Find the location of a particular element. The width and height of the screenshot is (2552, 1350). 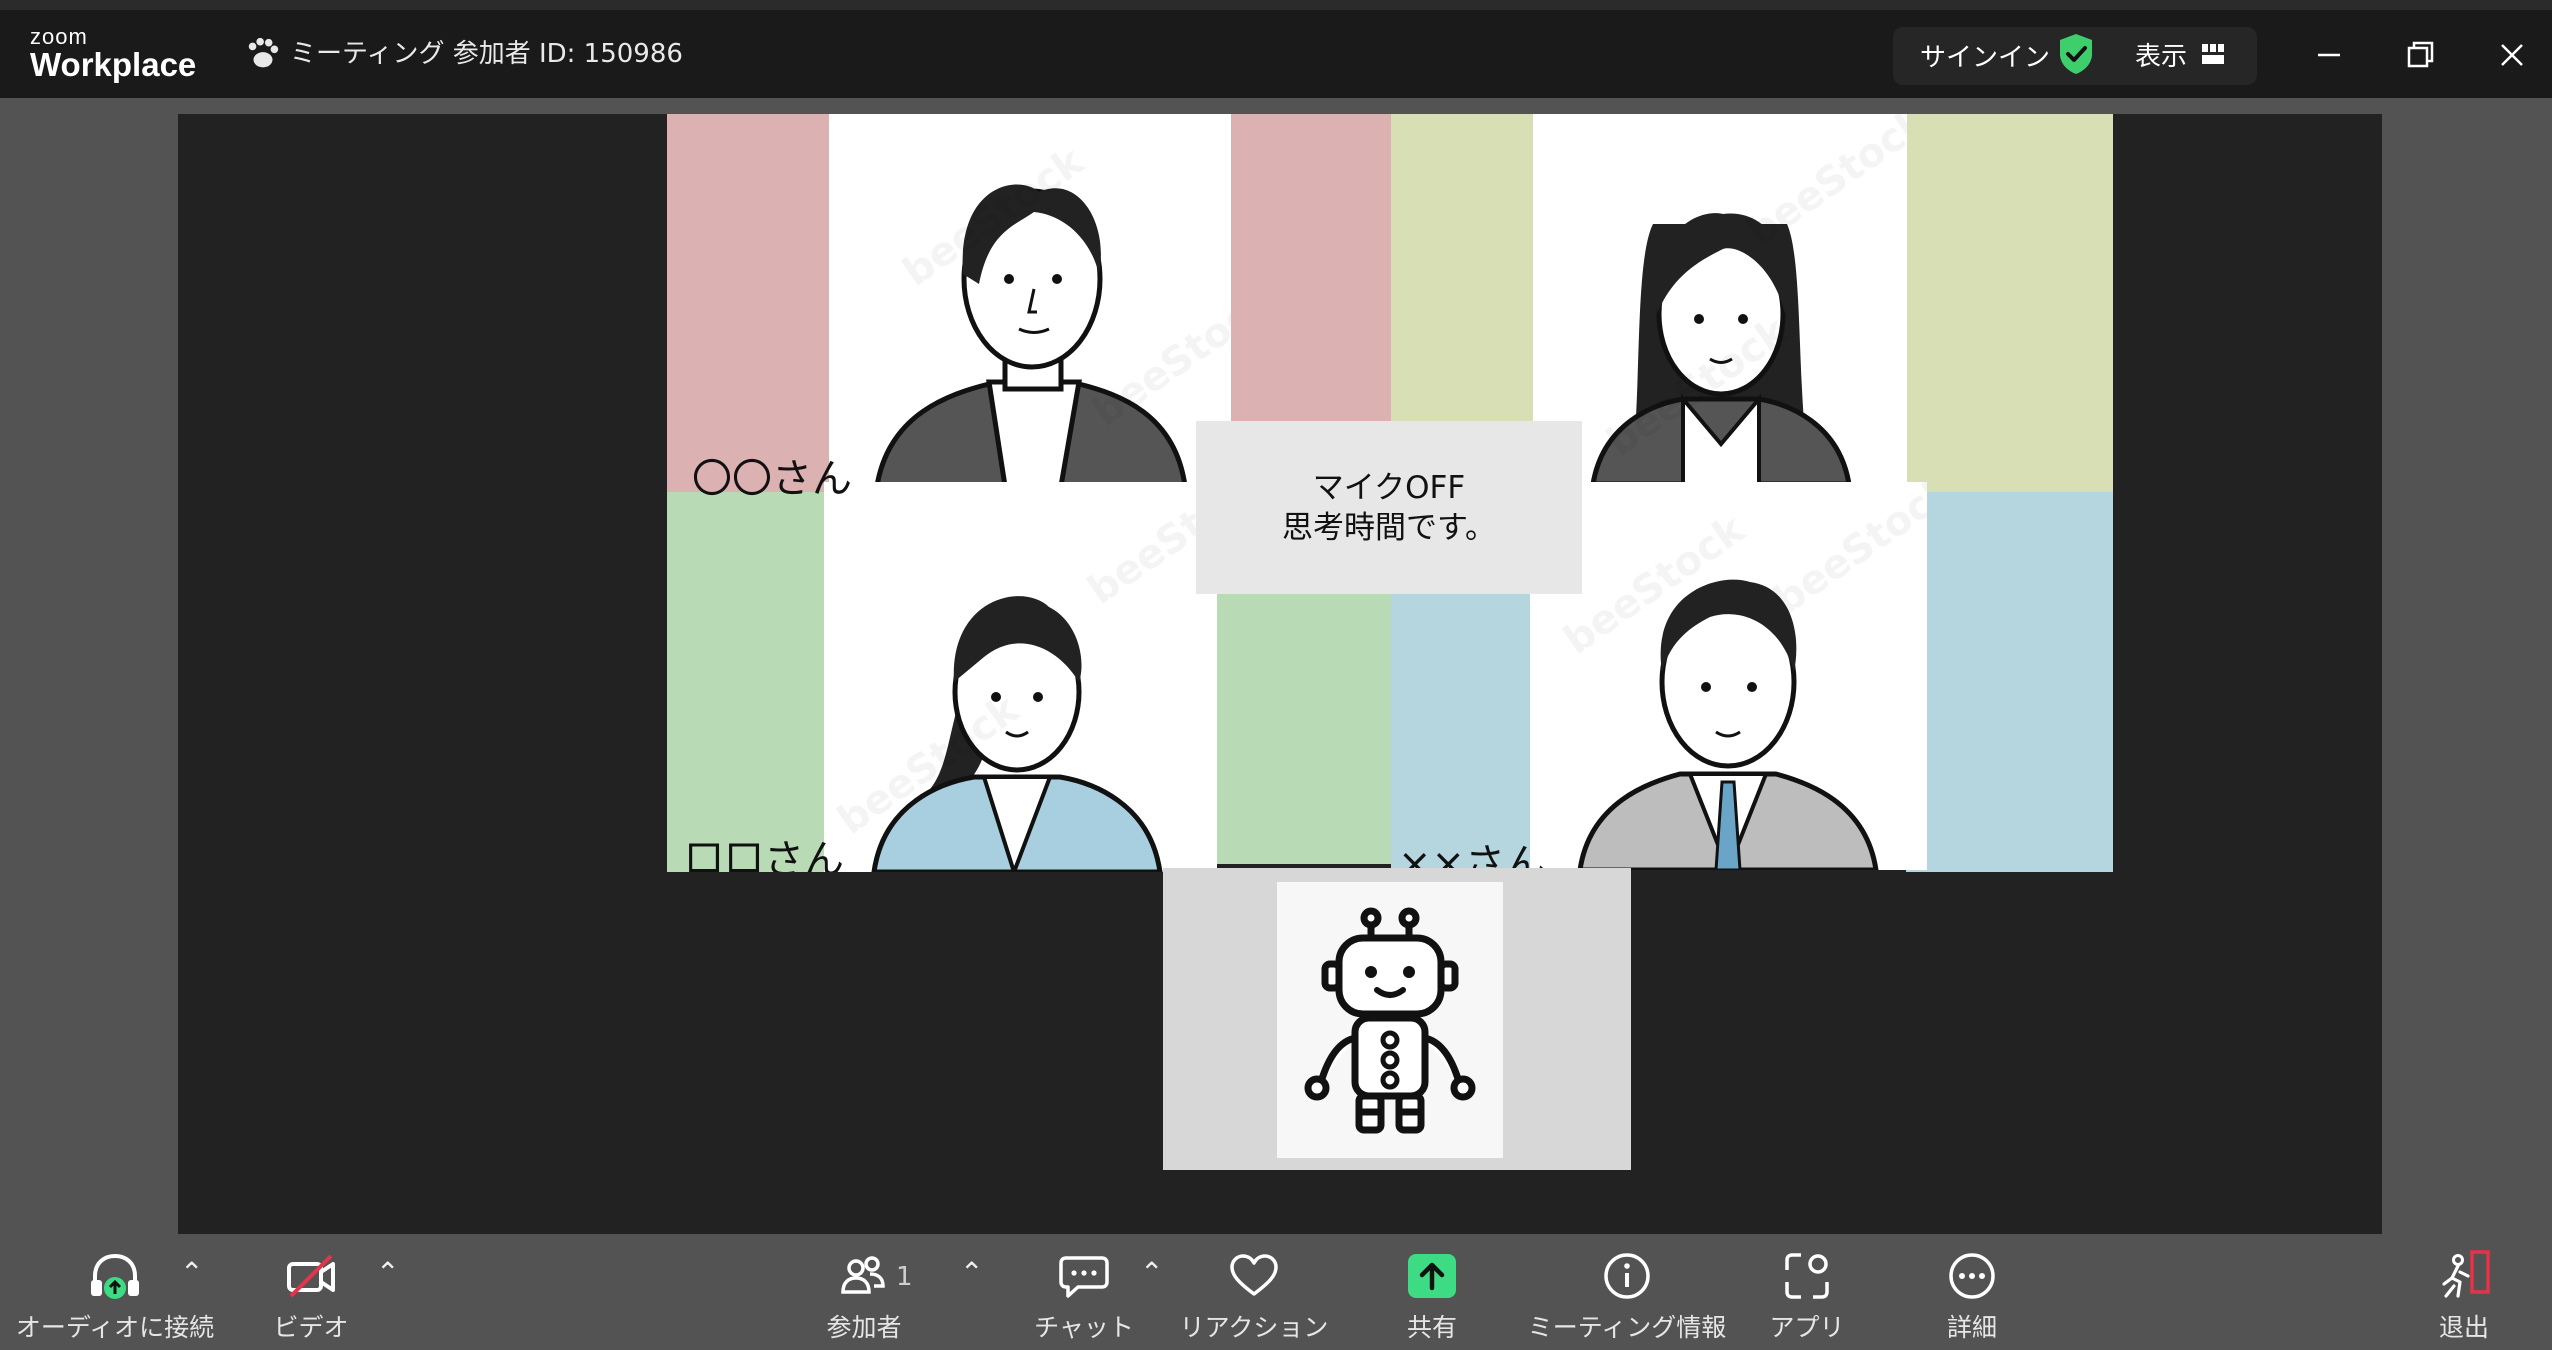

notice-line-1: マイクOFF is located at coordinates (1389, 487).